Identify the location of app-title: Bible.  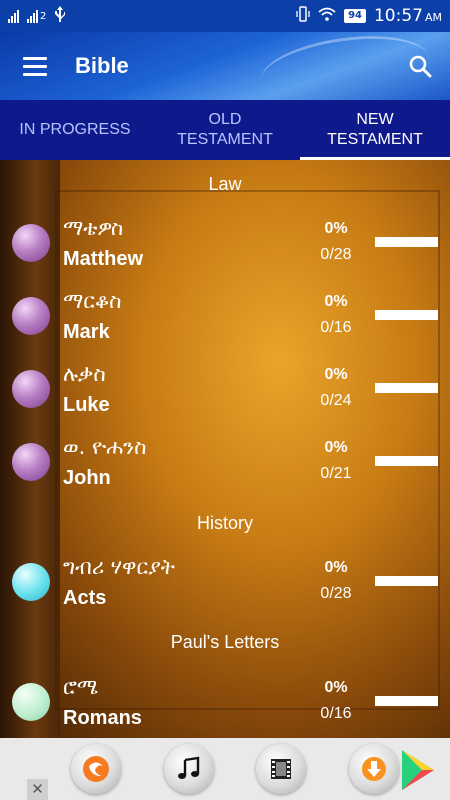
(102, 65).